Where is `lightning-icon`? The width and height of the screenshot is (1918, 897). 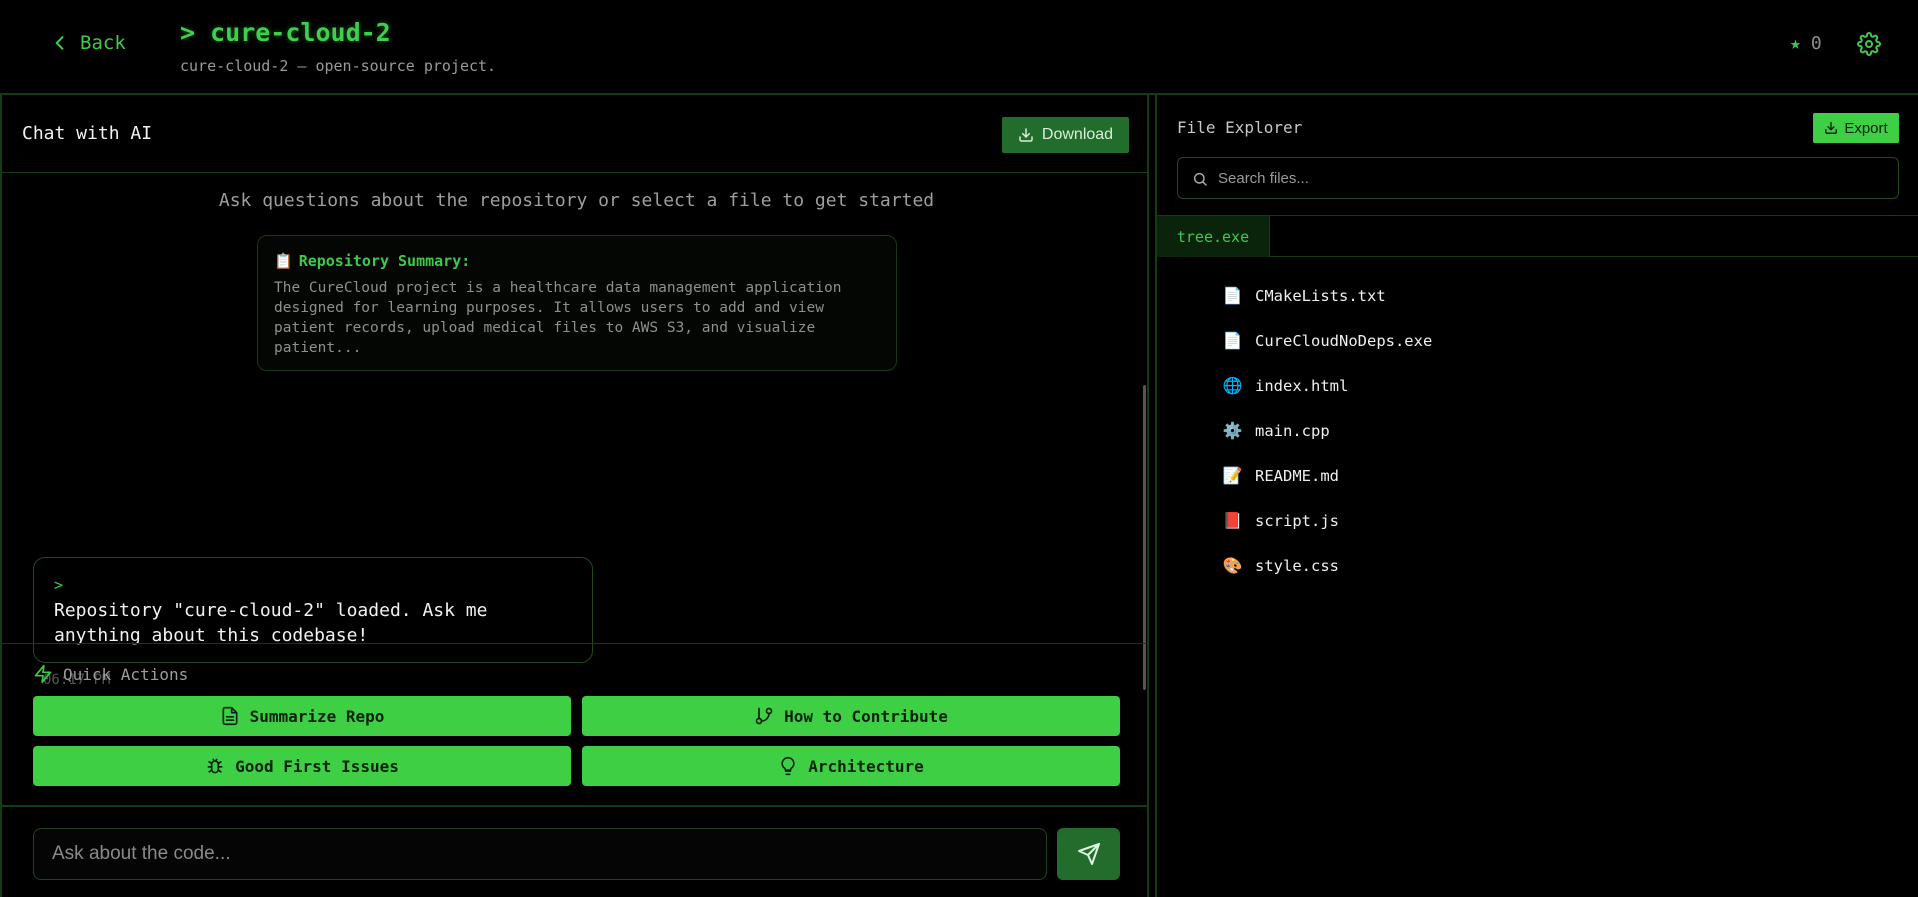
lightning-icon is located at coordinates (43, 674).